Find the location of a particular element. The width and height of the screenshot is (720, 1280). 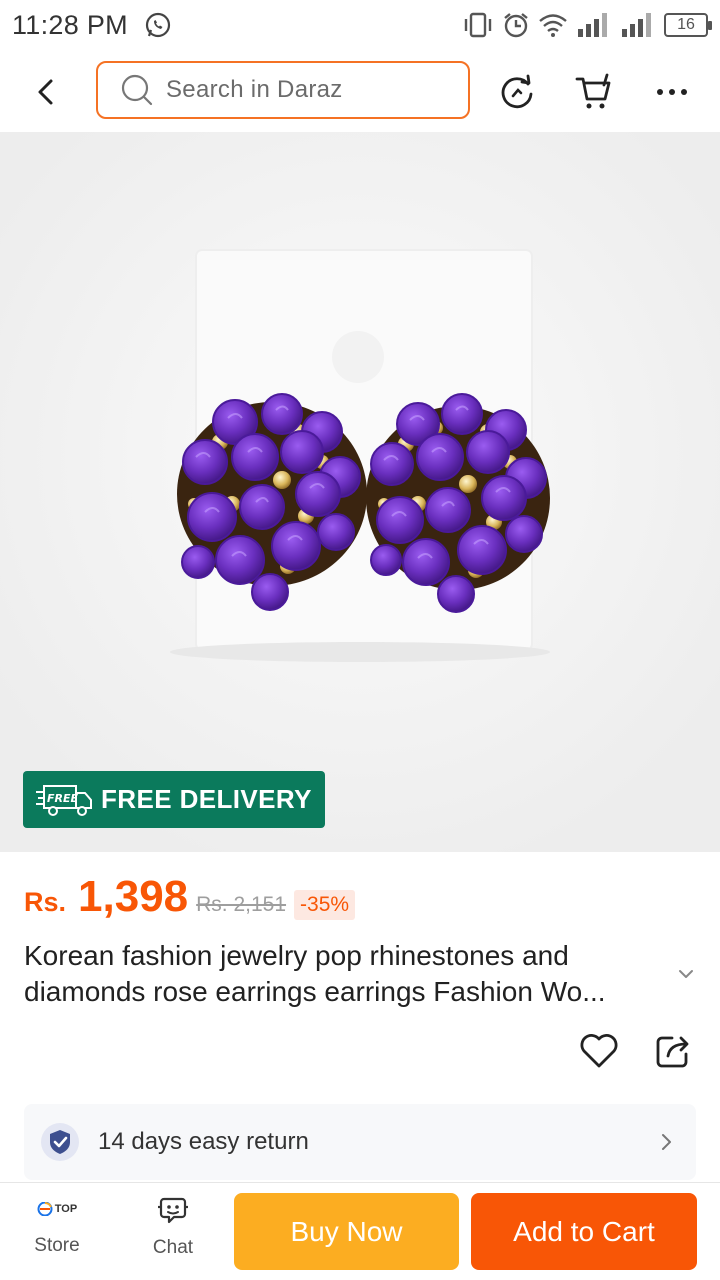

top-store-logo-text: TOP is located at coordinates (66, 1209).